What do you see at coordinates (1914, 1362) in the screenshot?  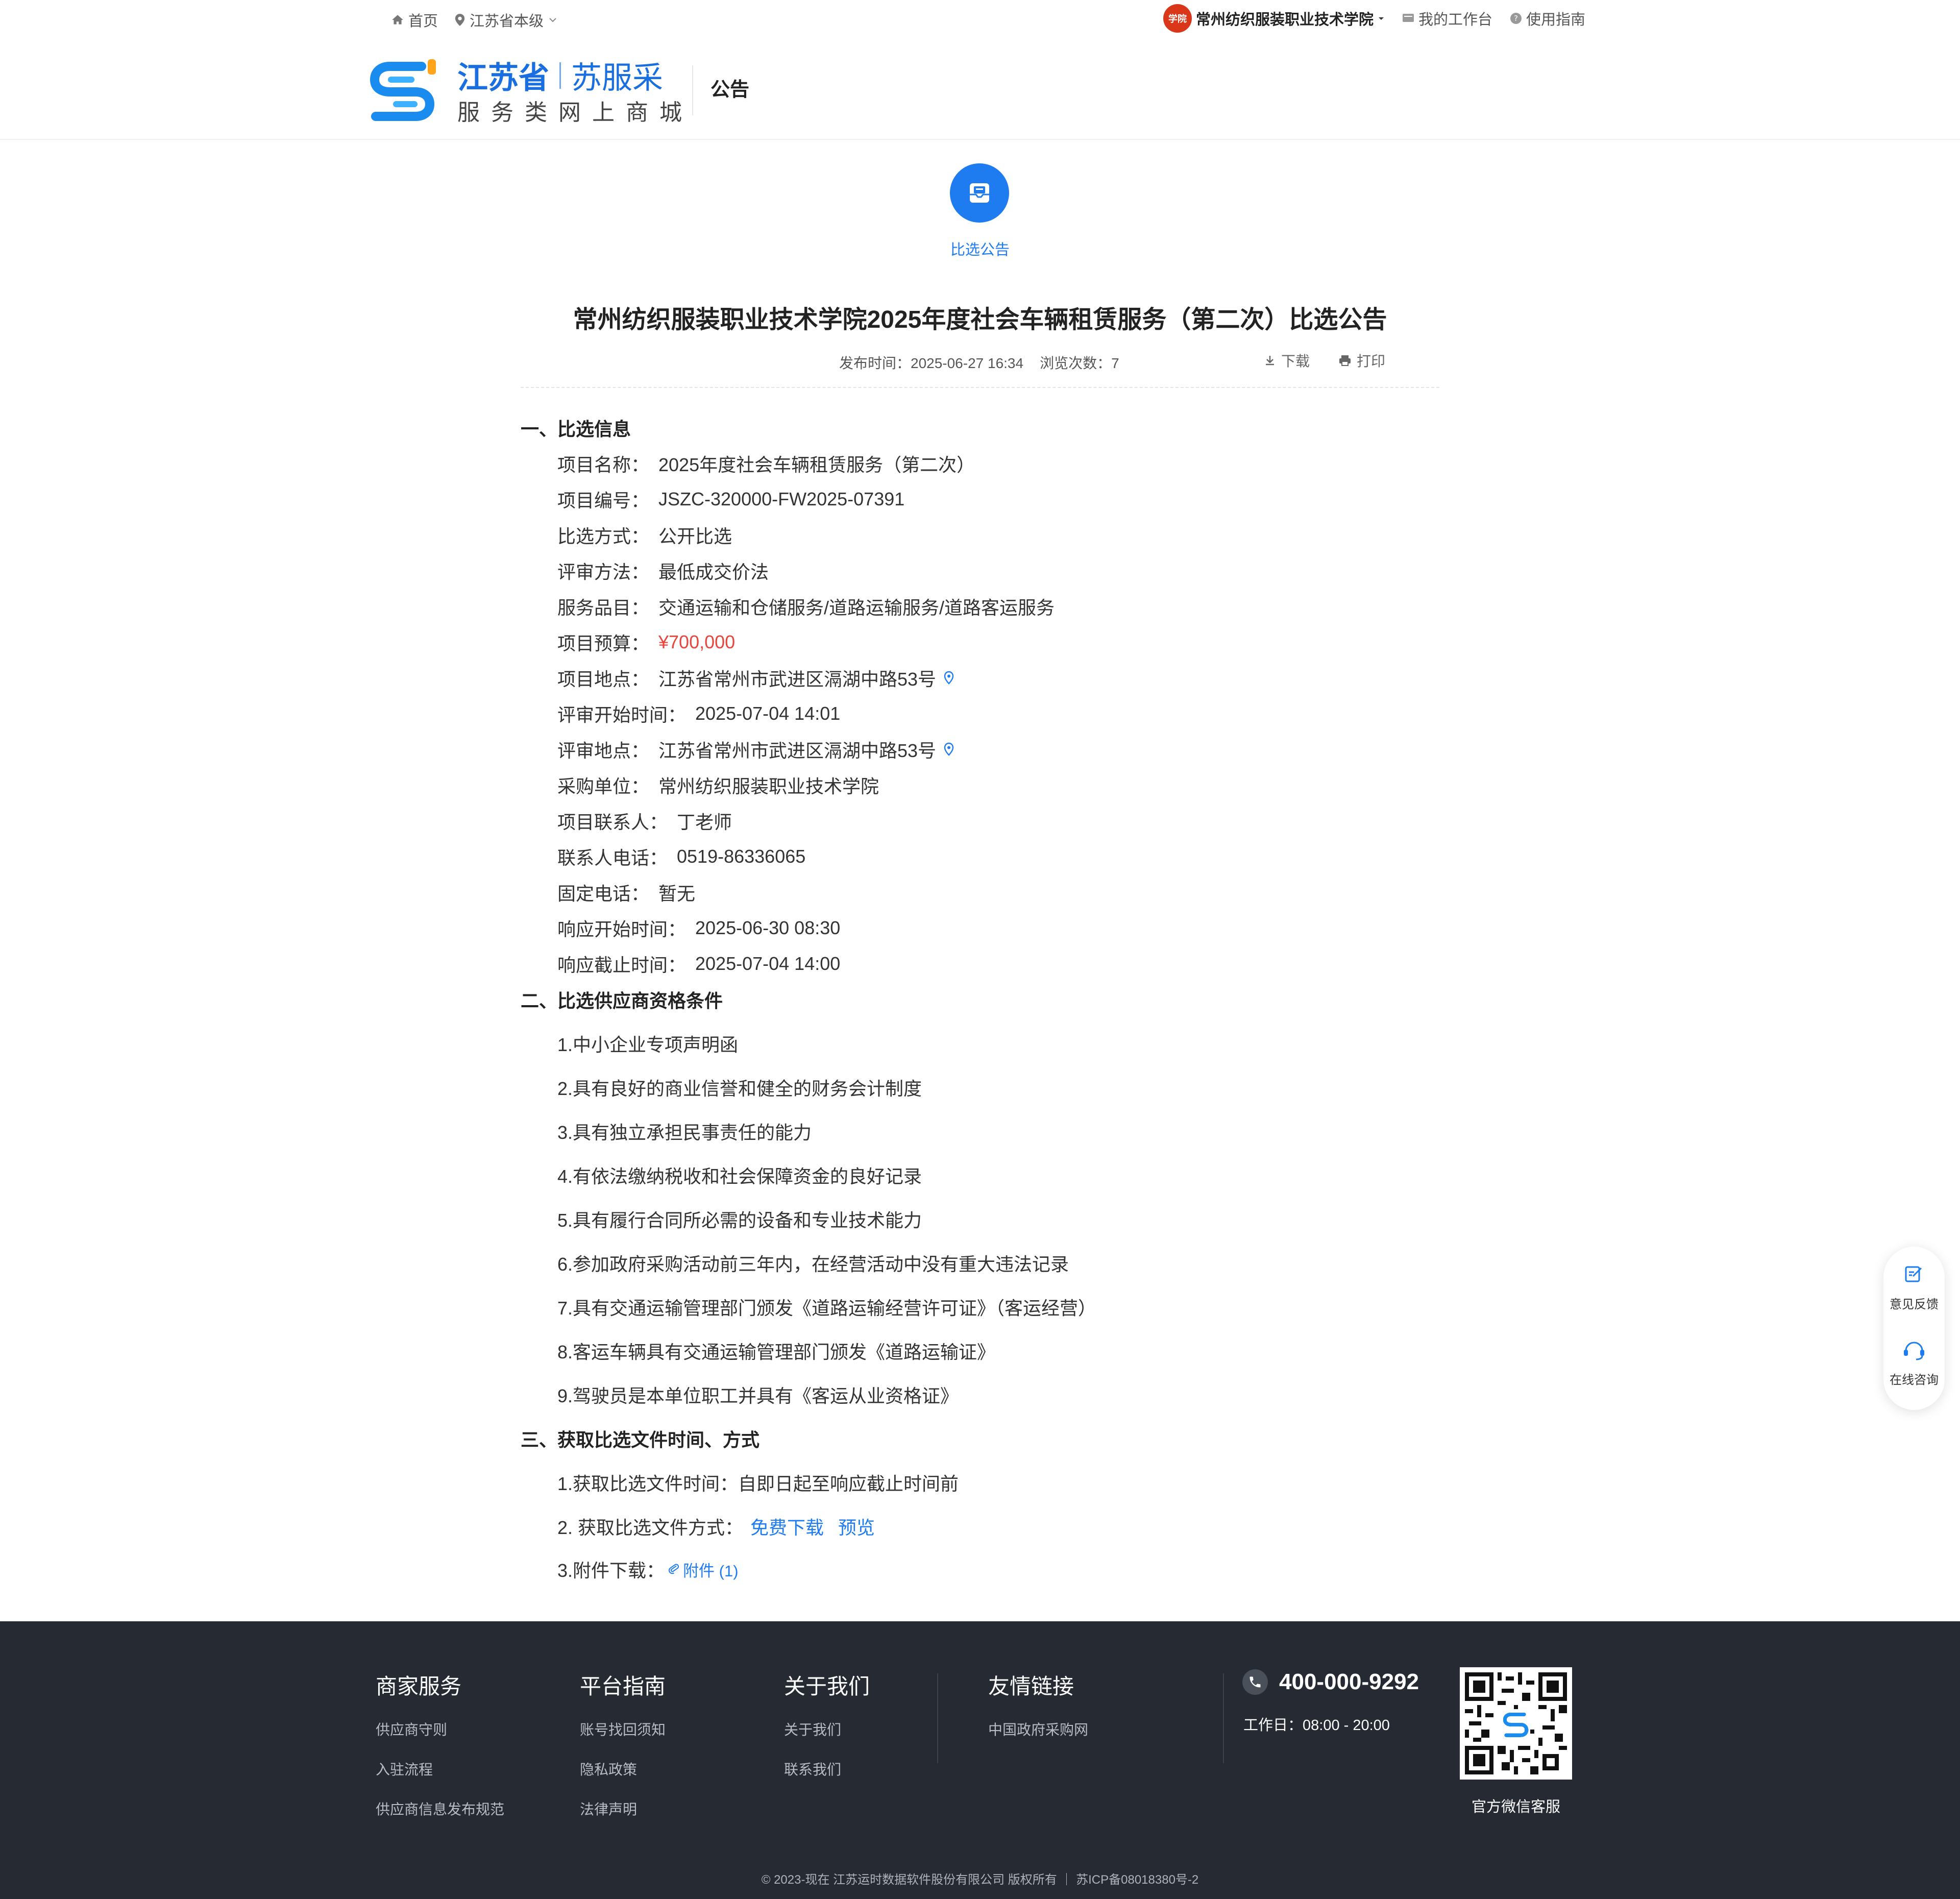 I see `consult-button: 在线咨询` at bounding box center [1914, 1362].